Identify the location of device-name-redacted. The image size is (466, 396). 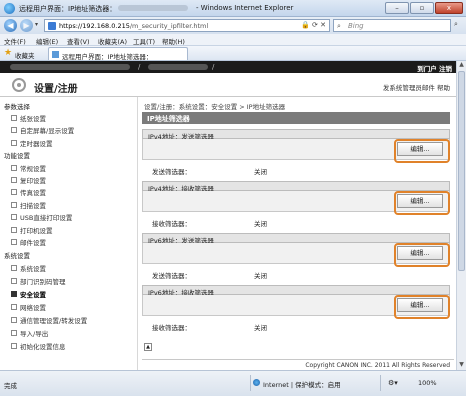
(70, 67).